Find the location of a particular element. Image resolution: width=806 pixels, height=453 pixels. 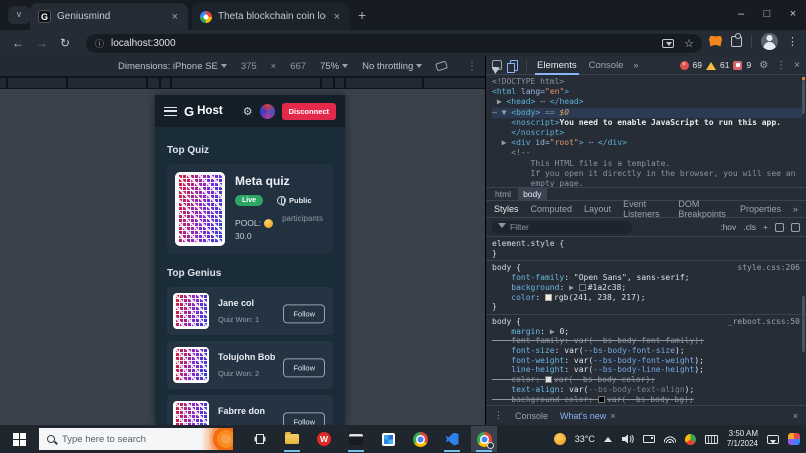

install-app-icon is located at coordinates (668, 43).